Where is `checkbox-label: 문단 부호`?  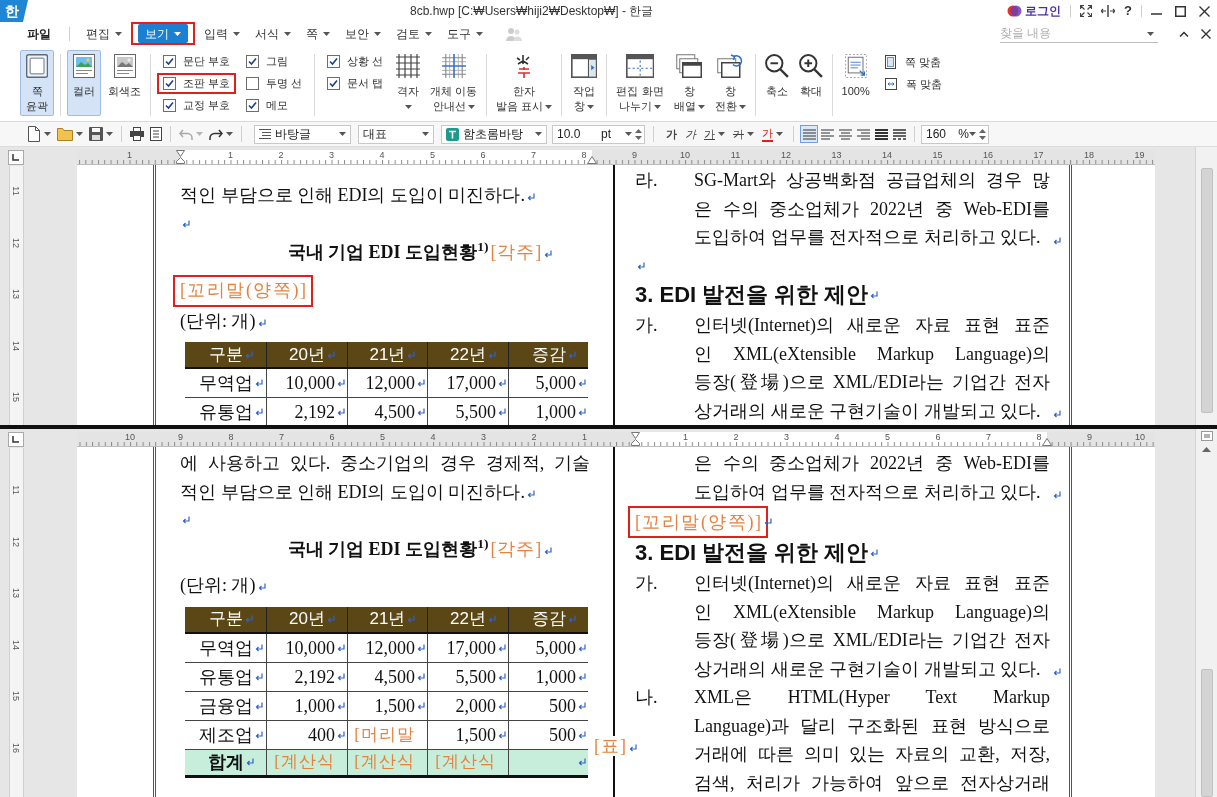
checkbox-label: 문단 부호 is located at coordinates (207, 61).